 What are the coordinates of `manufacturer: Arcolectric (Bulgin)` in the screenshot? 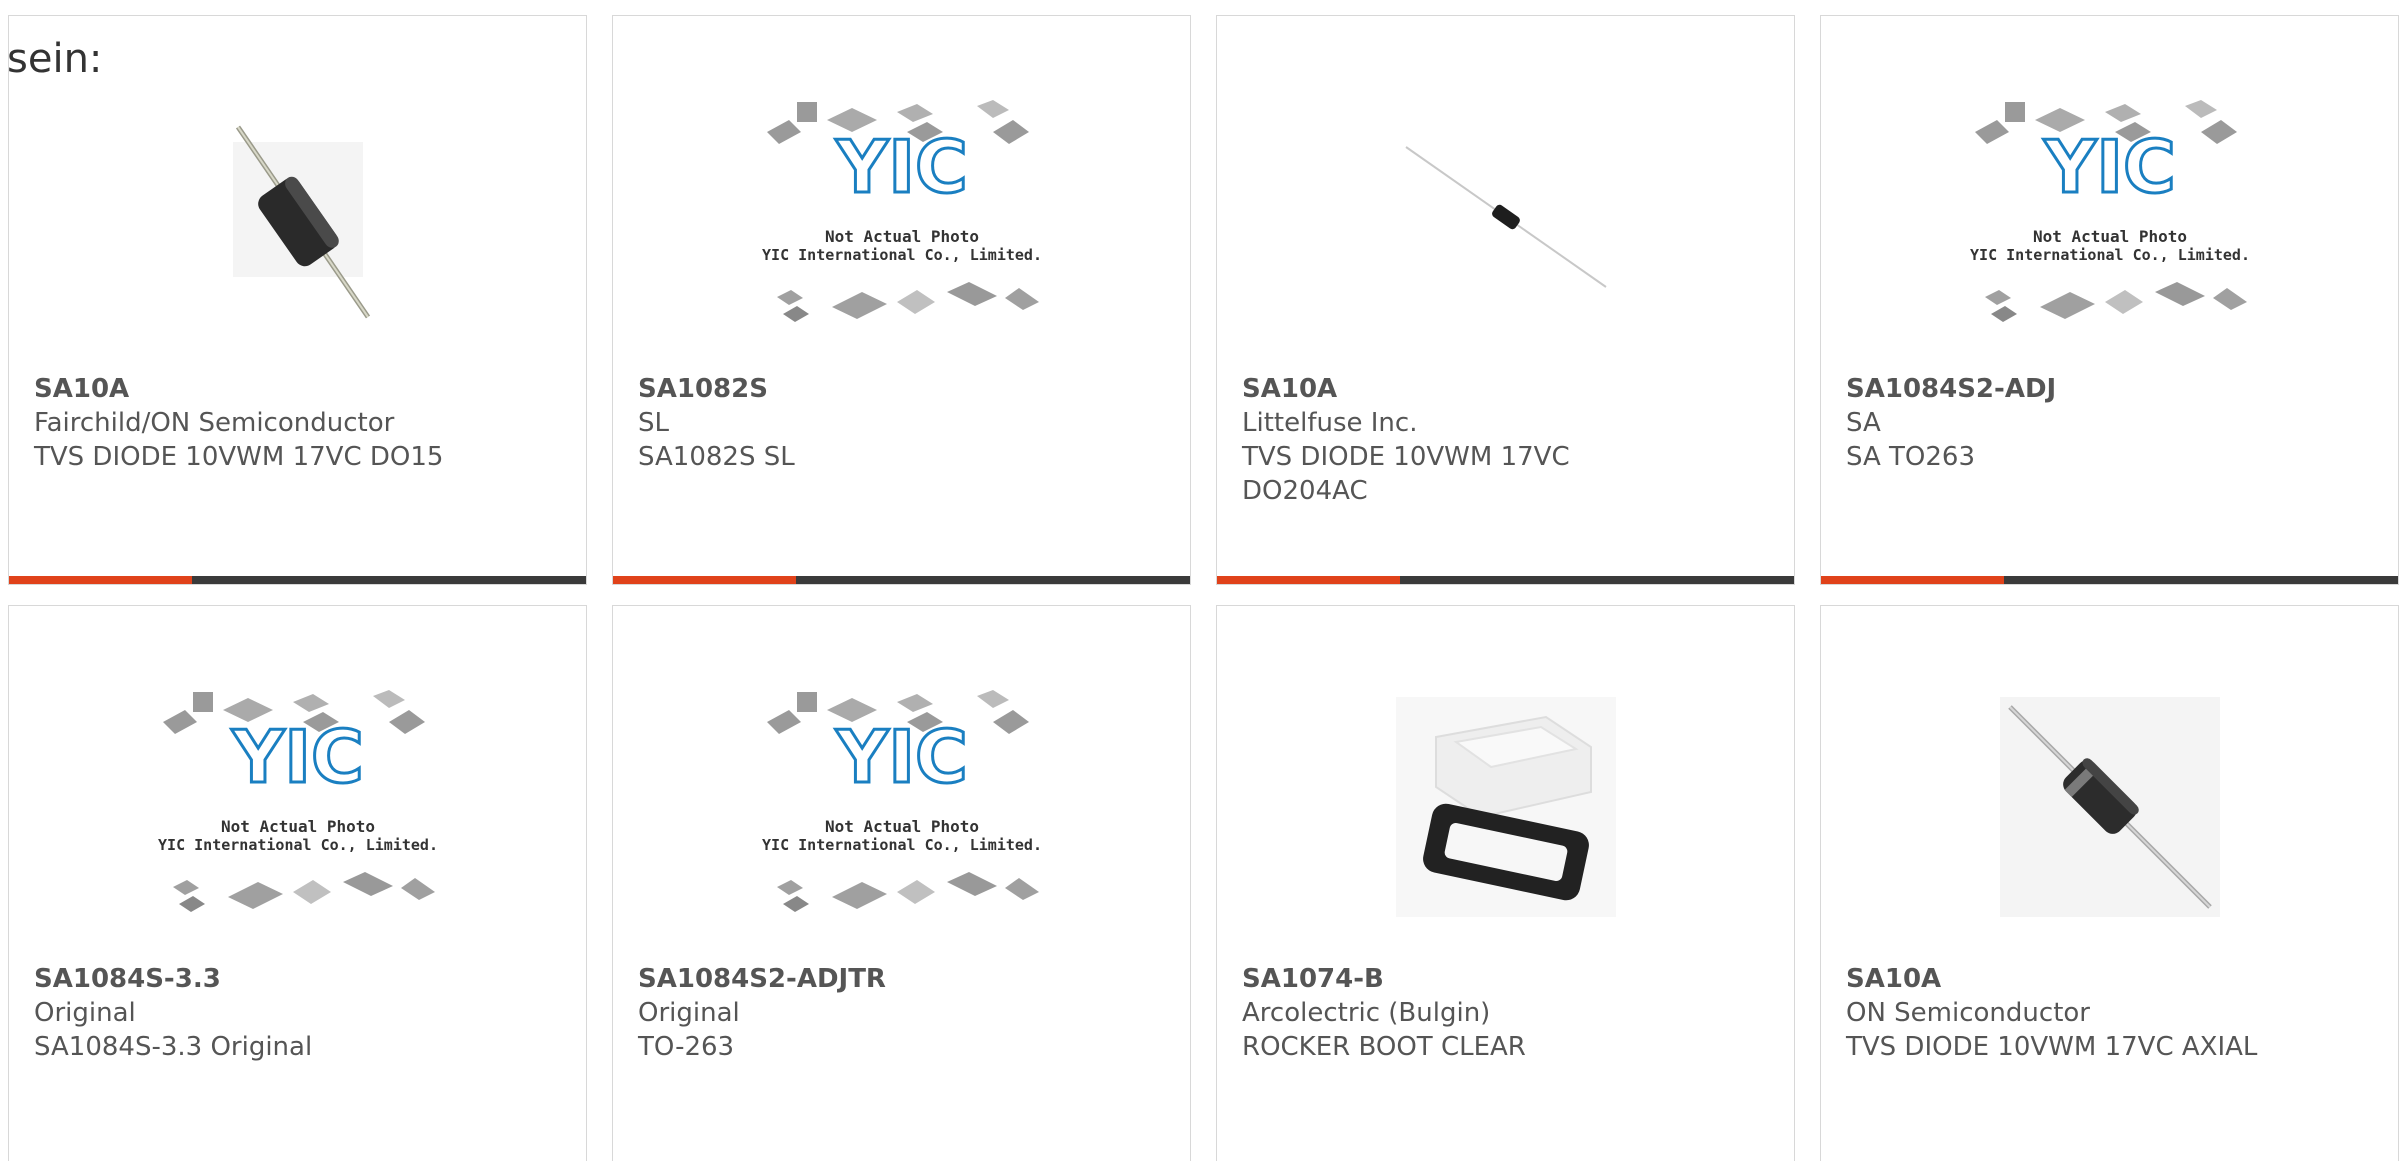 It's located at (1366, 1013).